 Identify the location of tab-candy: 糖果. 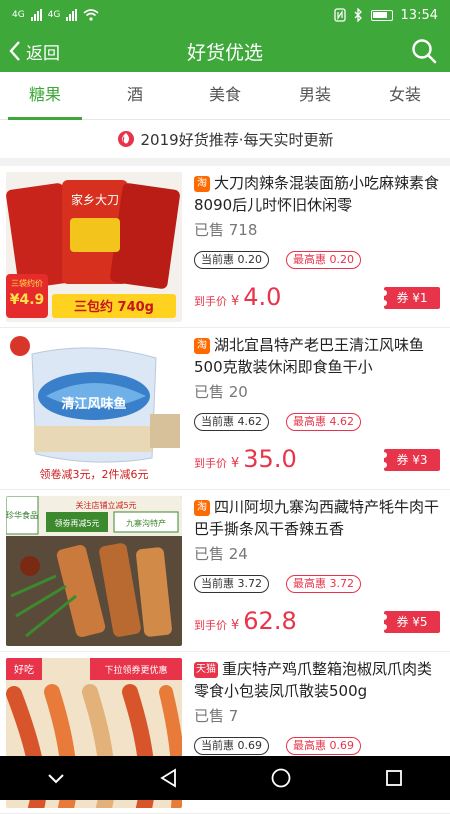
(45, 96).